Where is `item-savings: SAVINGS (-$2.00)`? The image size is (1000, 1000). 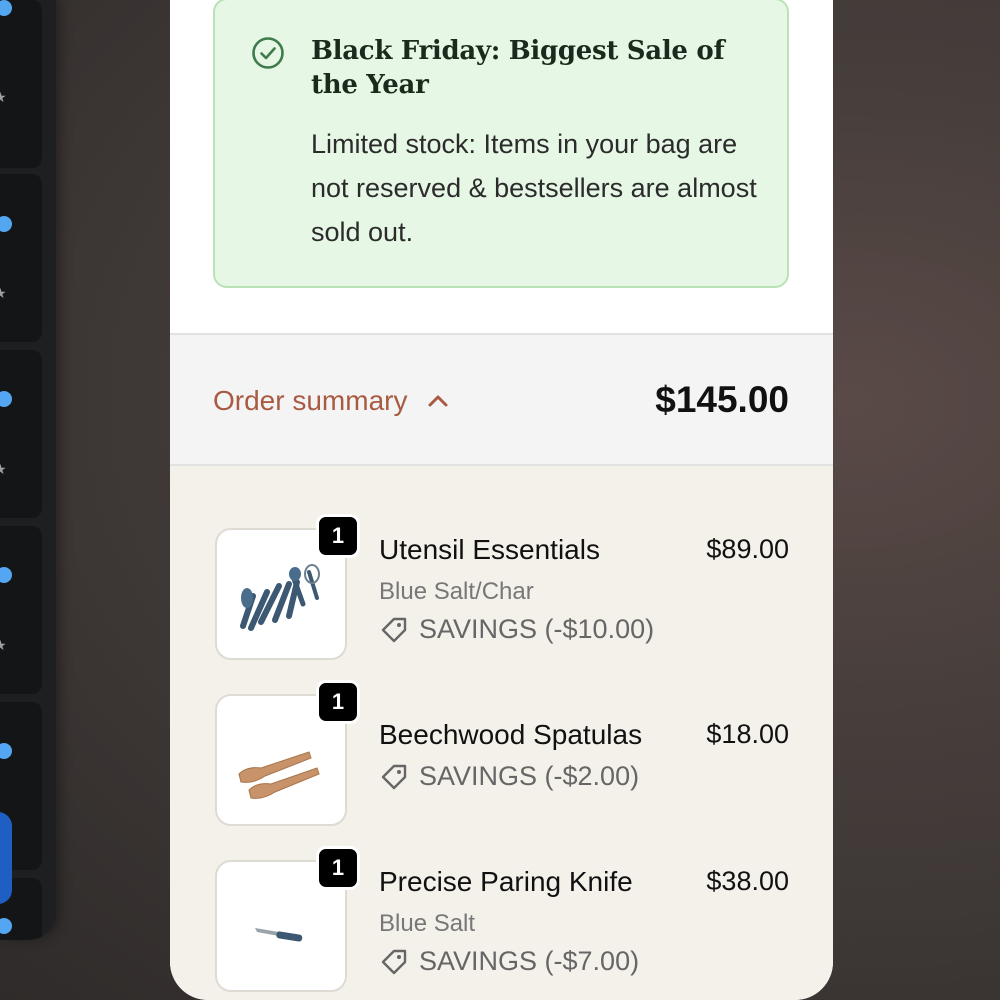
item-savings: SAVINGS (-$2.00) is located at coordinates (509, 776).